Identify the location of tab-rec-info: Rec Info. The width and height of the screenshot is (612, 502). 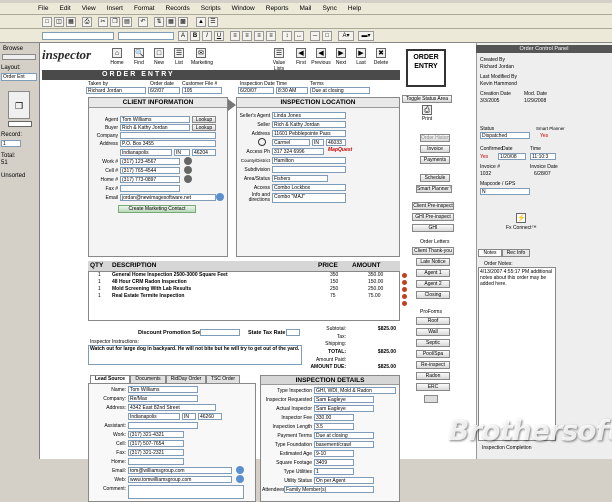
(516, 253).